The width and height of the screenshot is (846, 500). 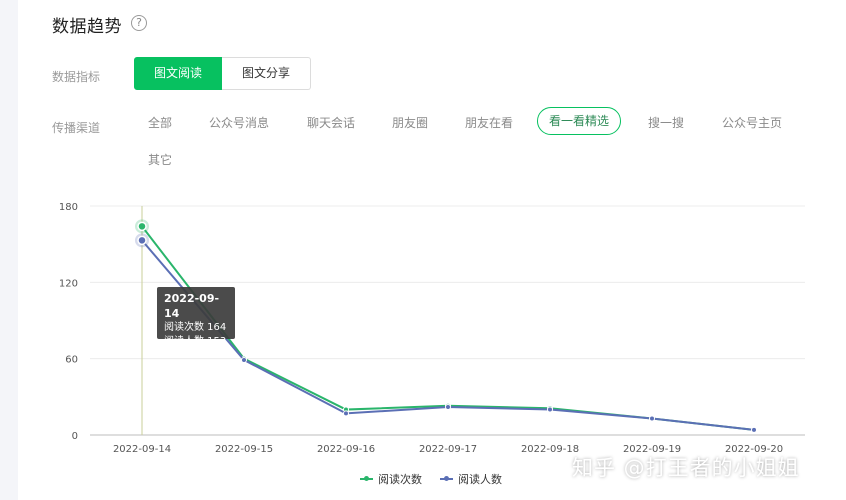 I want to click on x-tick-label: 2022-09-14, so click(x=142, y=449).